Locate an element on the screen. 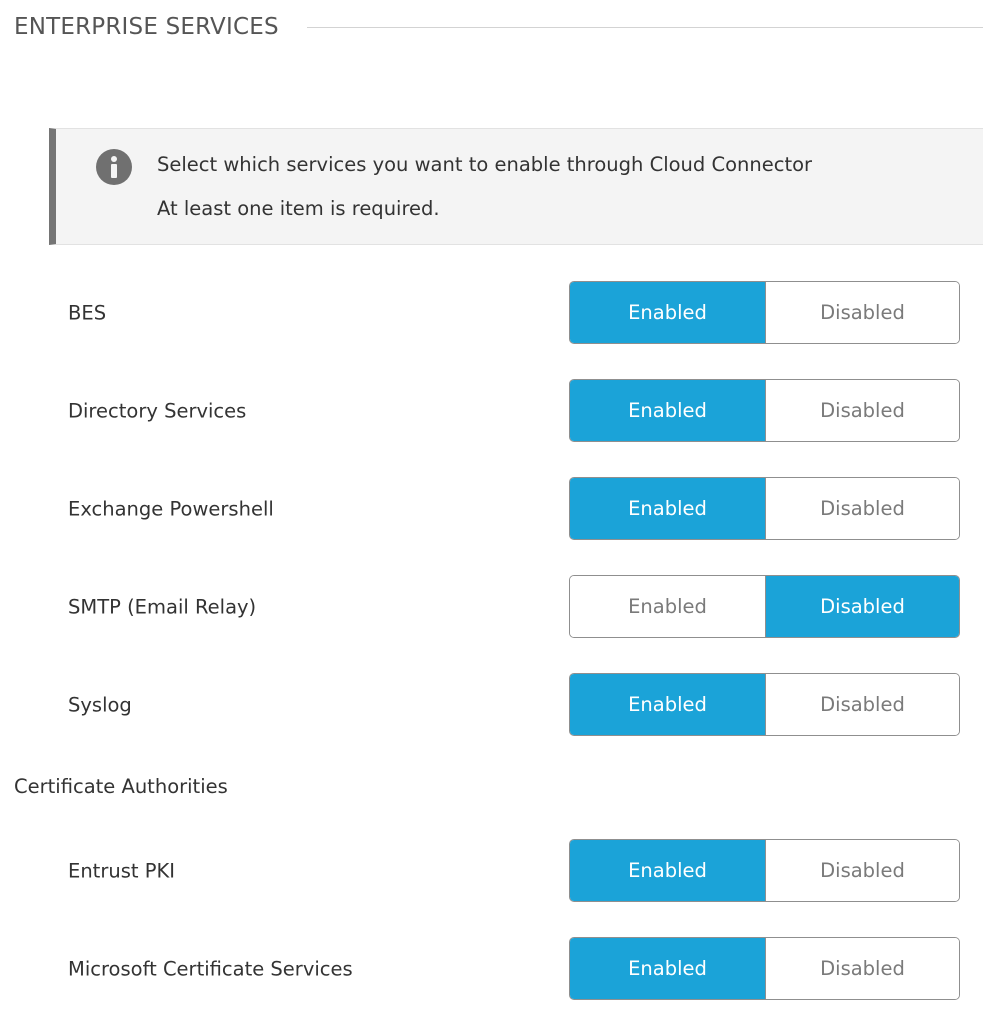  info-icon is located at coordinates (114, 167).